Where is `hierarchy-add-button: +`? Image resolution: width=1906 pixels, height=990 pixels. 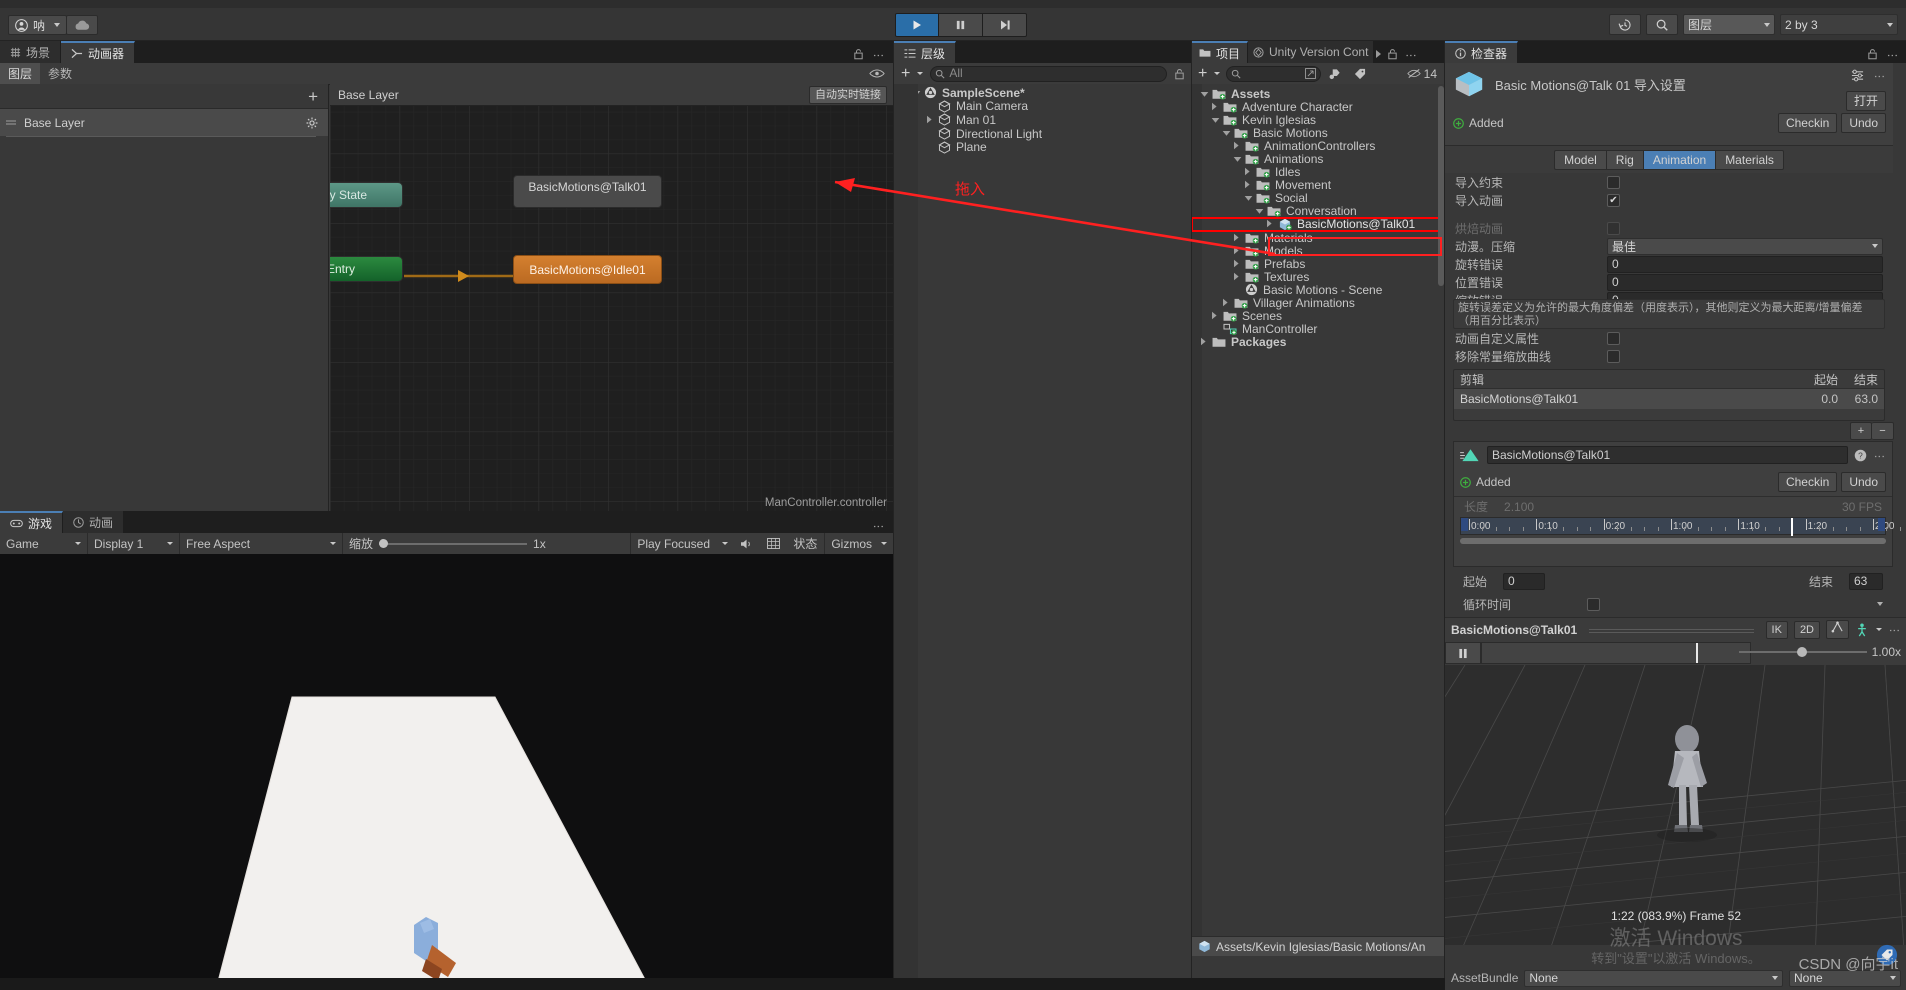 hierarchy-add-button: + is located at coordinates (912, 74).